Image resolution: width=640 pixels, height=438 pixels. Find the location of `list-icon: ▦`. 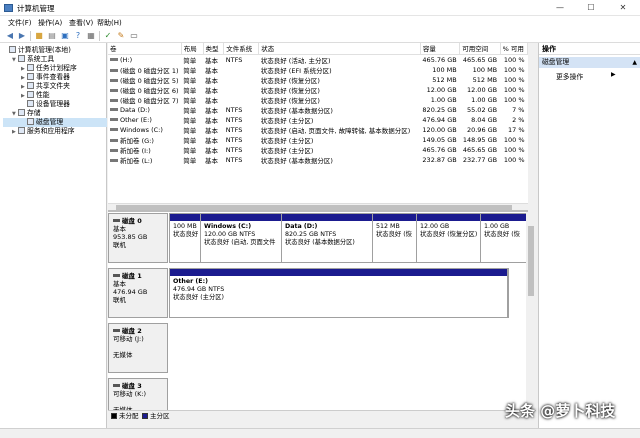

list-icon: ▦ is located at coordinates (91, 36).